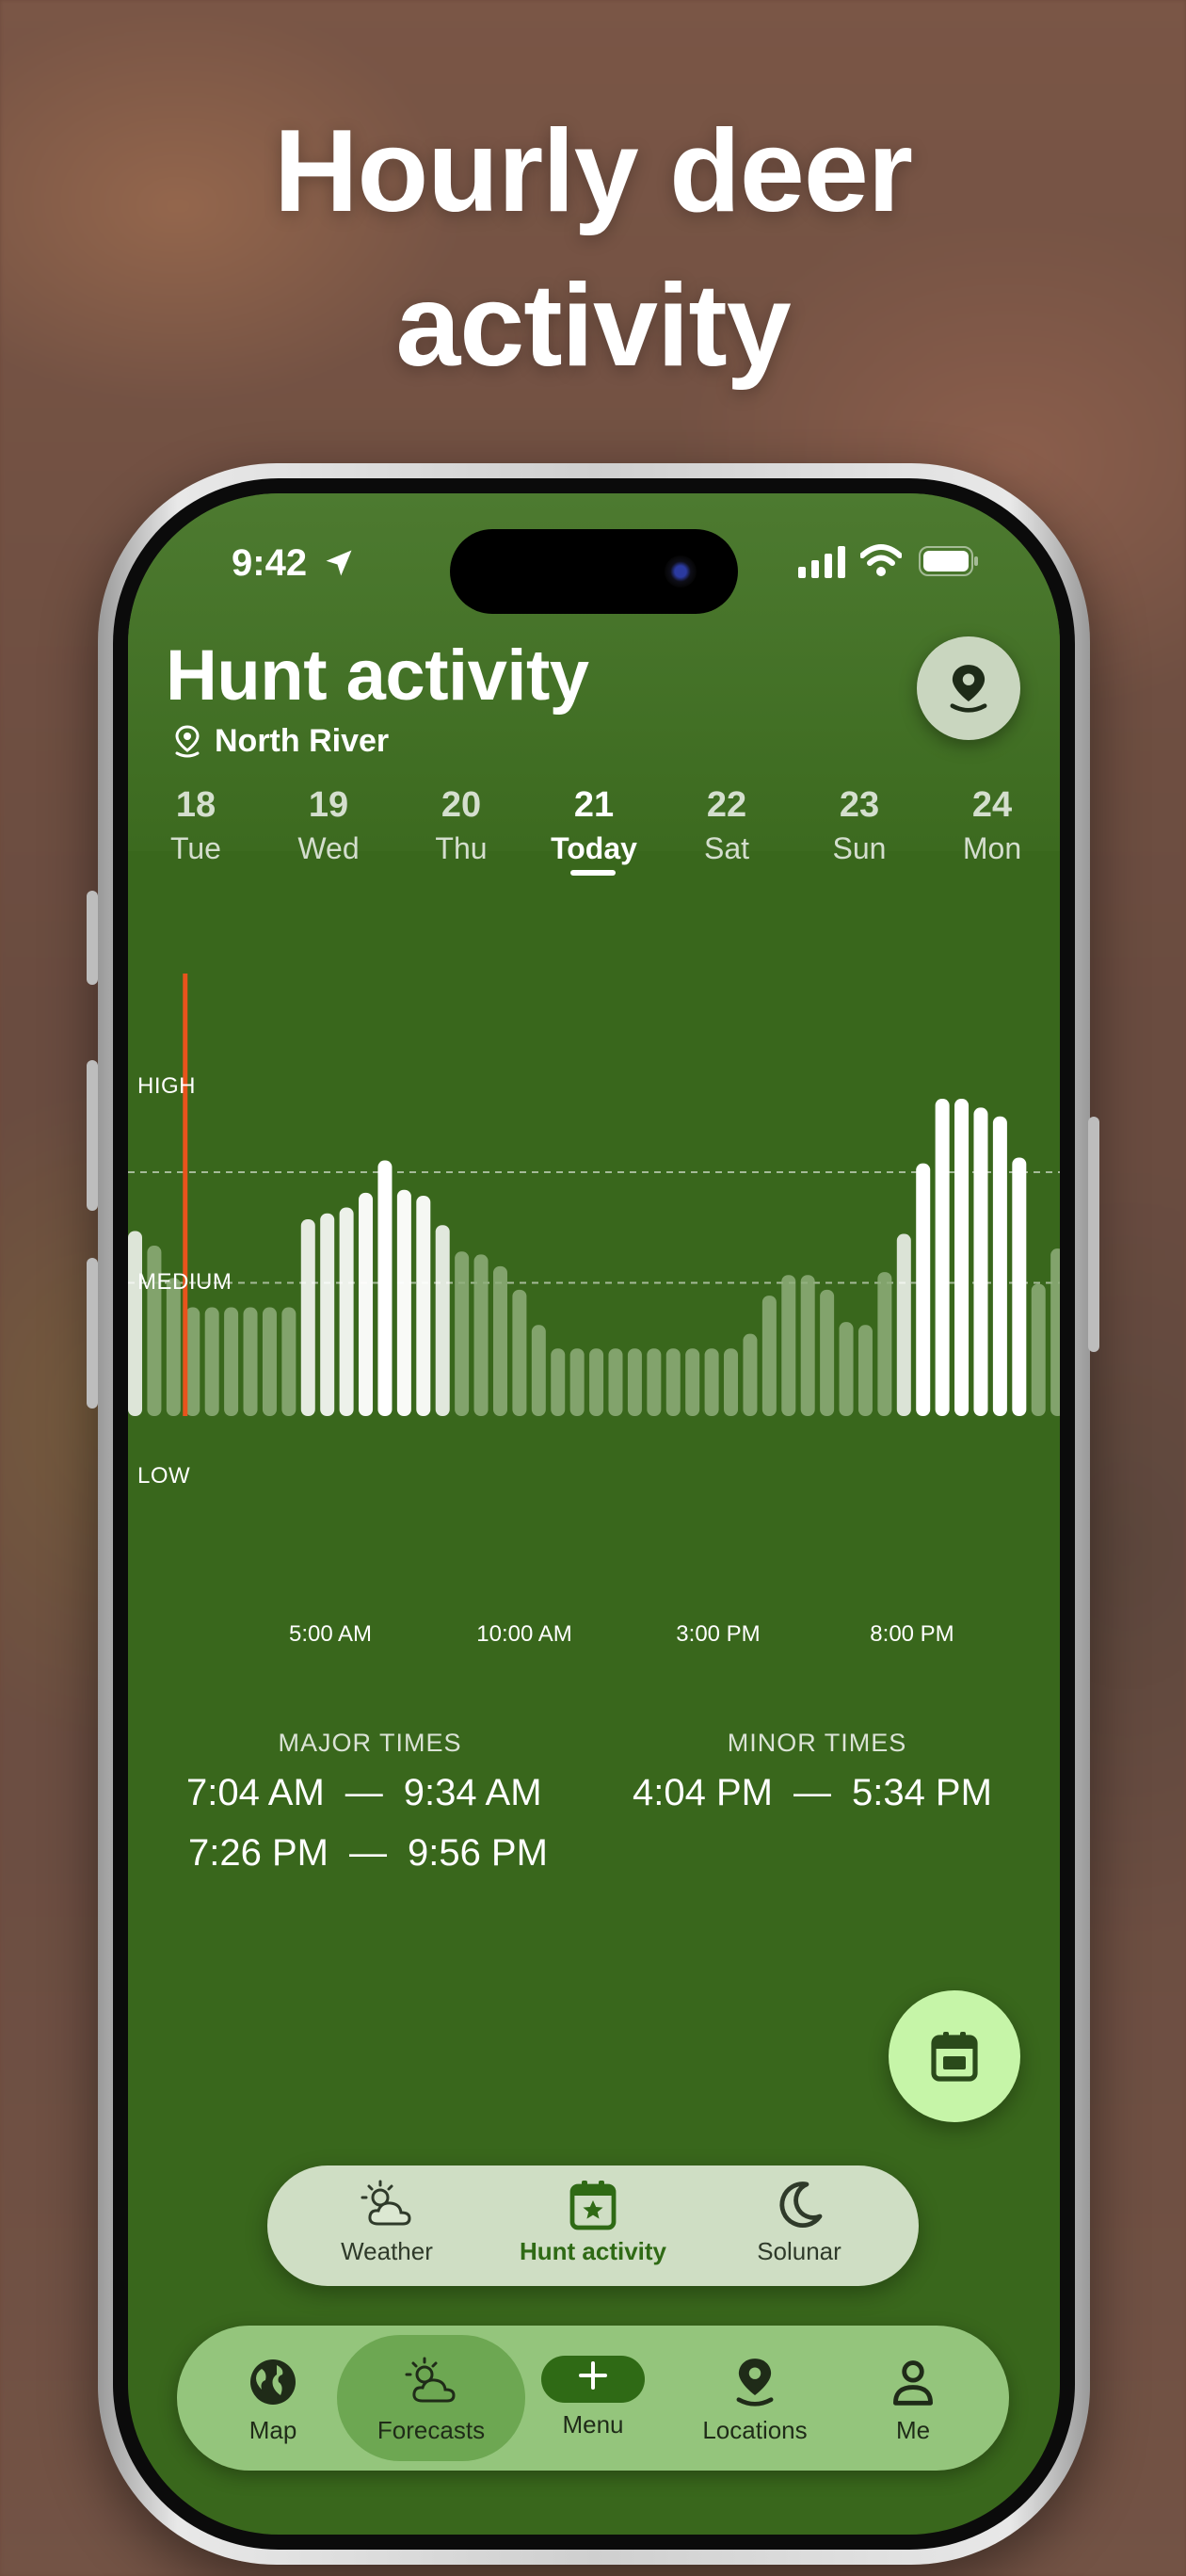 This screenshot has height=2576, width=1186. I want to click on day-weekday: Thu, so click(461, 848).